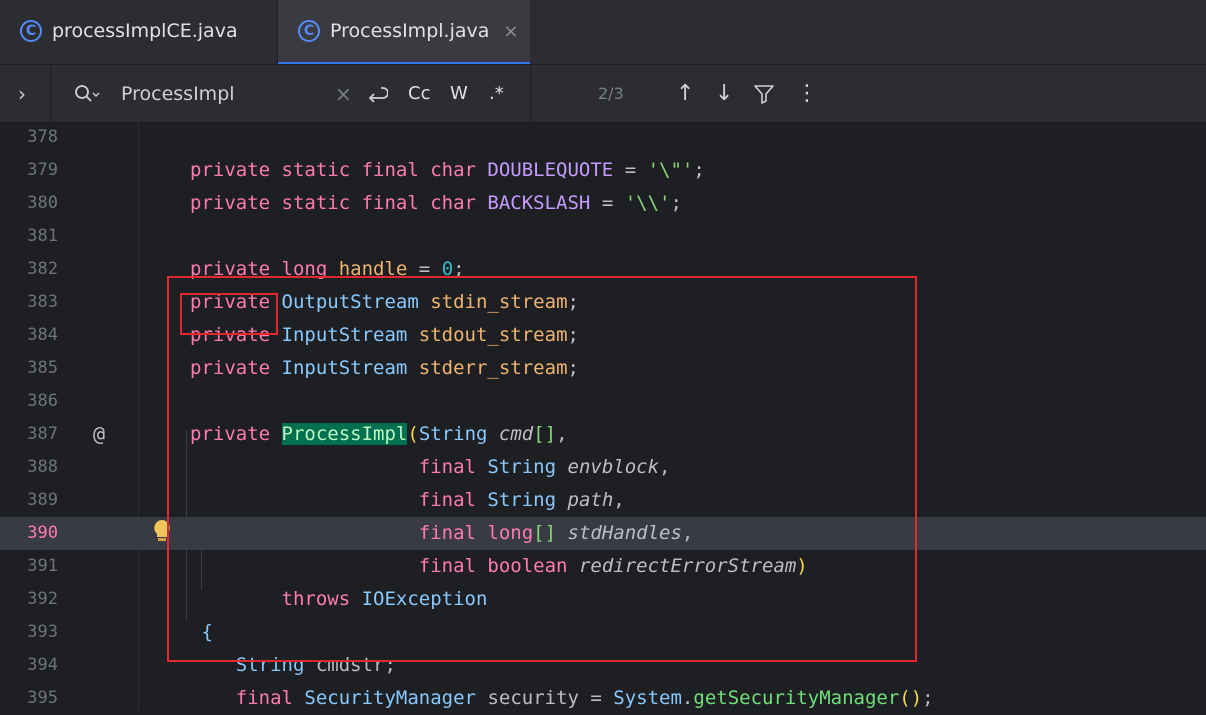  I want to click on line-number: 389, so click(42, 500).